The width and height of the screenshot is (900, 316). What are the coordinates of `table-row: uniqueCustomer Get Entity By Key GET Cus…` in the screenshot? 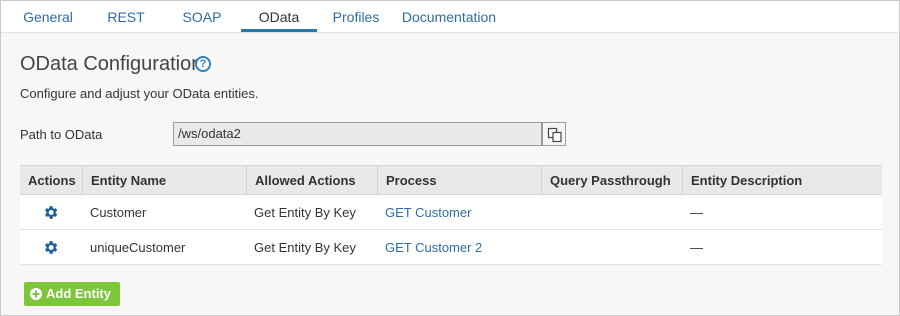 It's located at (451, 247).